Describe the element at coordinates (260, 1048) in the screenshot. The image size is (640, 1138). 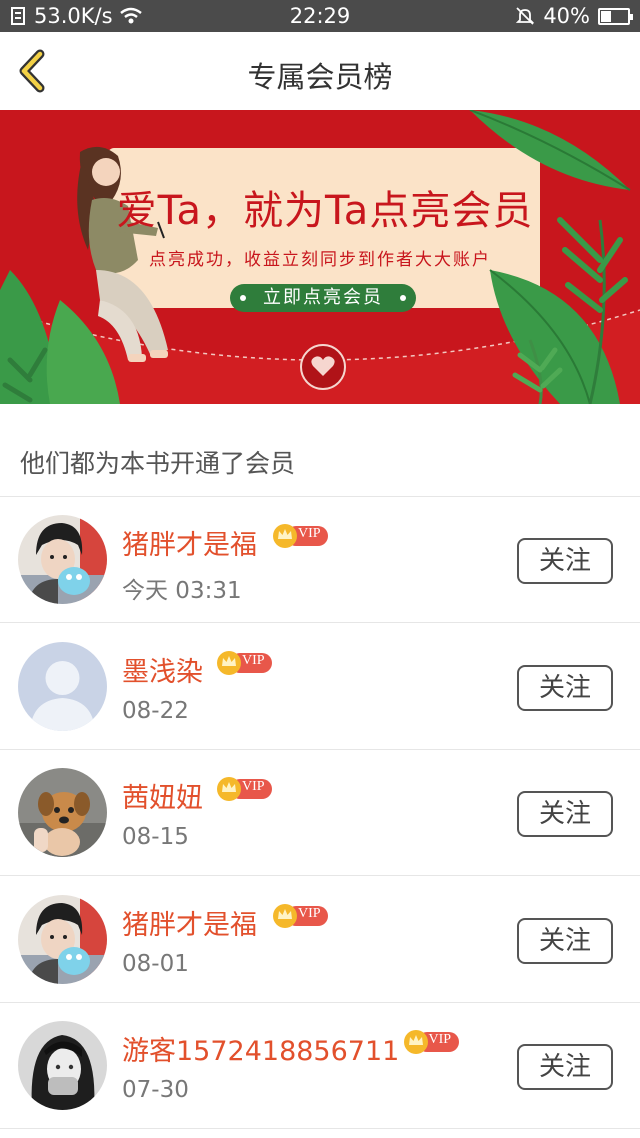
I see `member-name: 游客1572418856711` at that location.